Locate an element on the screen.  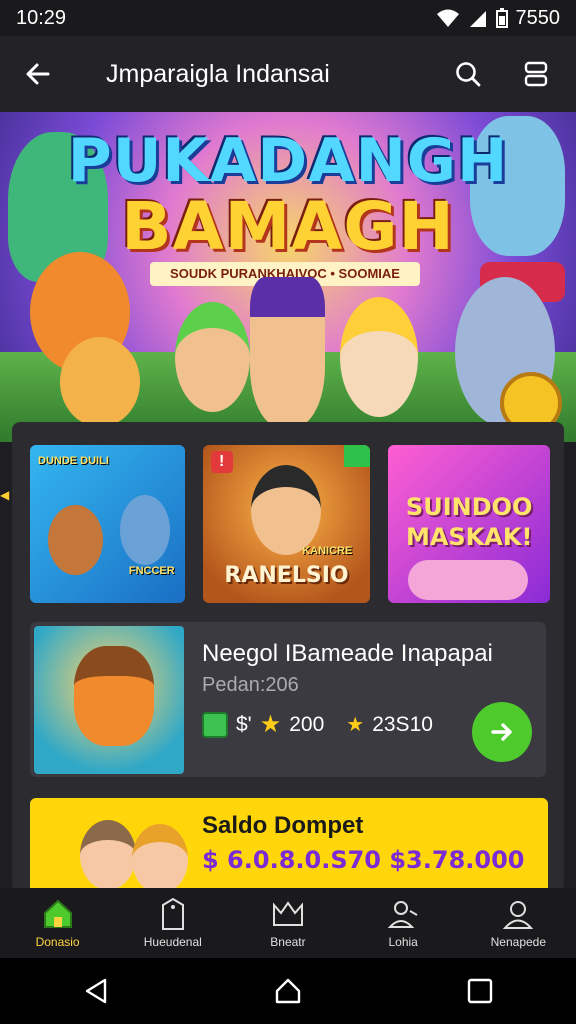
search-button is located at coordinates (468, 74).